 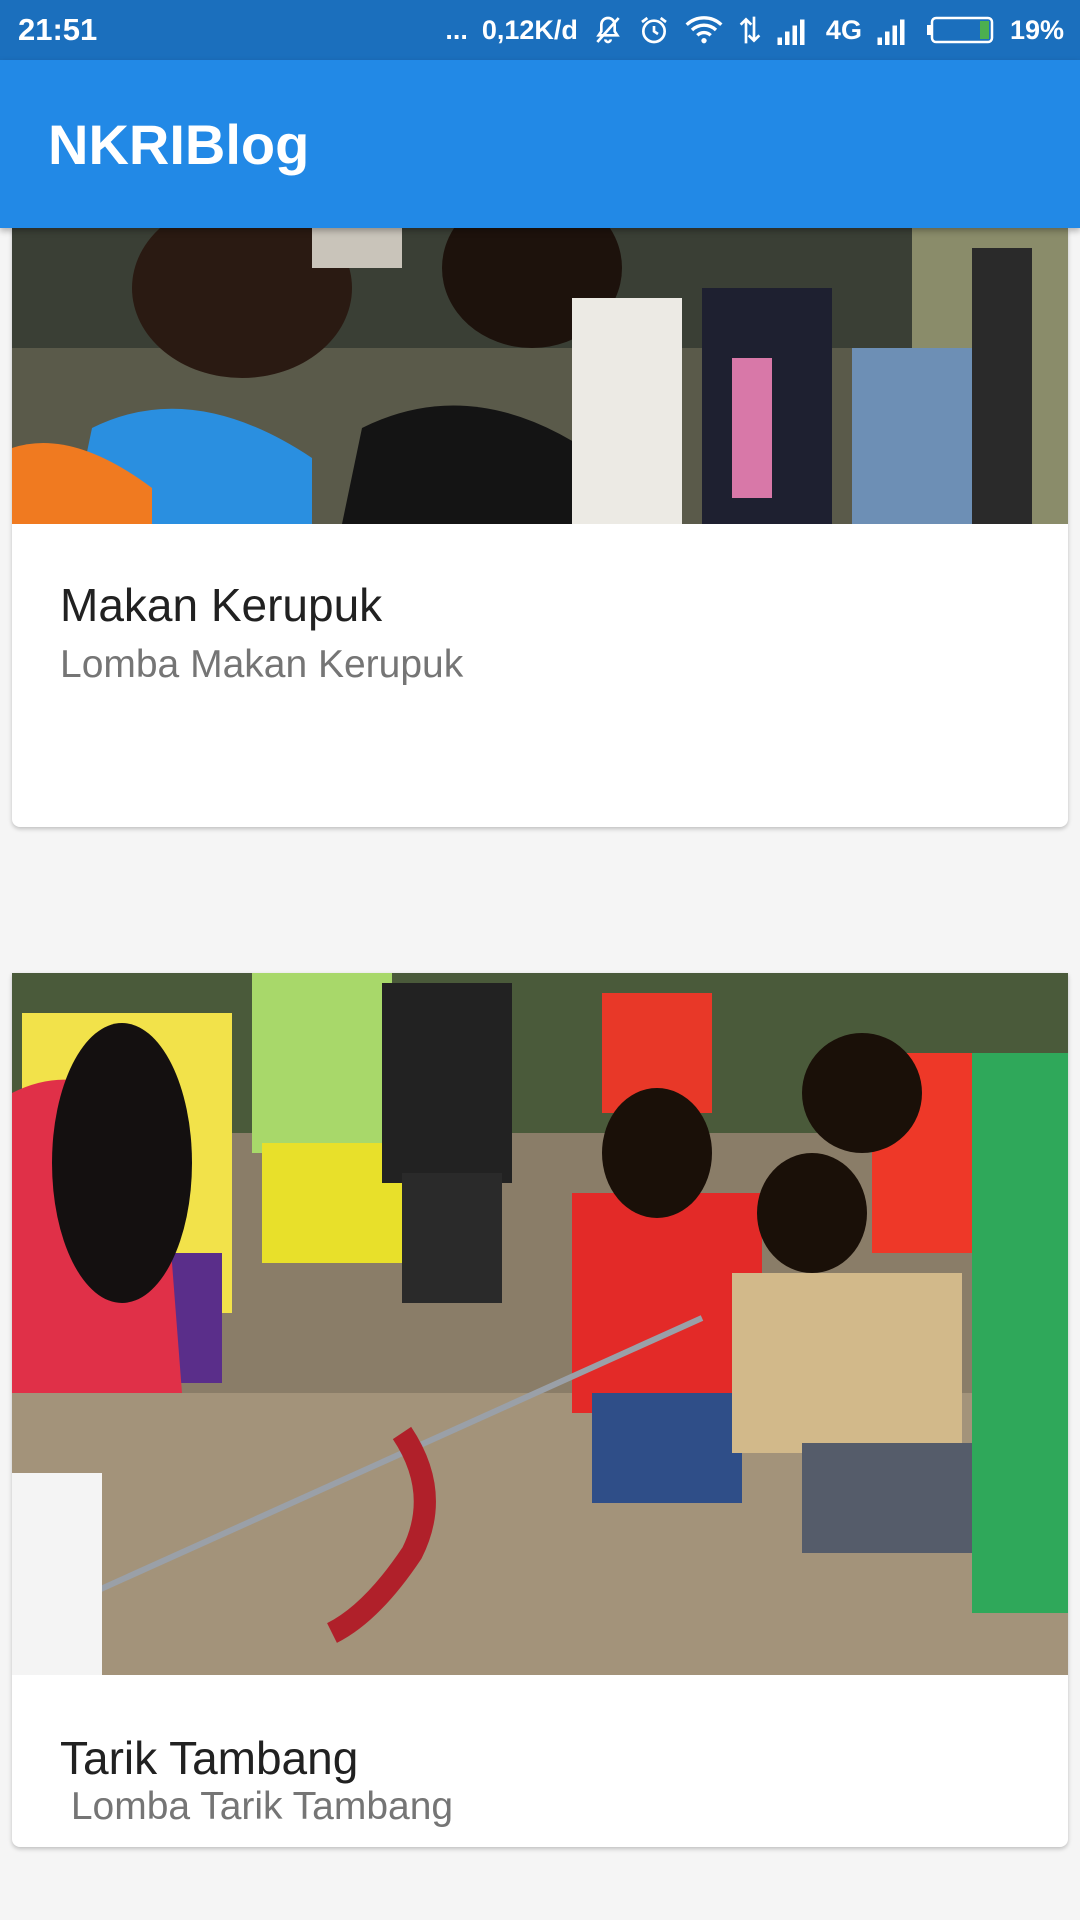 I want to click on battery-percent: 19%, so click(x=1036, y=29).